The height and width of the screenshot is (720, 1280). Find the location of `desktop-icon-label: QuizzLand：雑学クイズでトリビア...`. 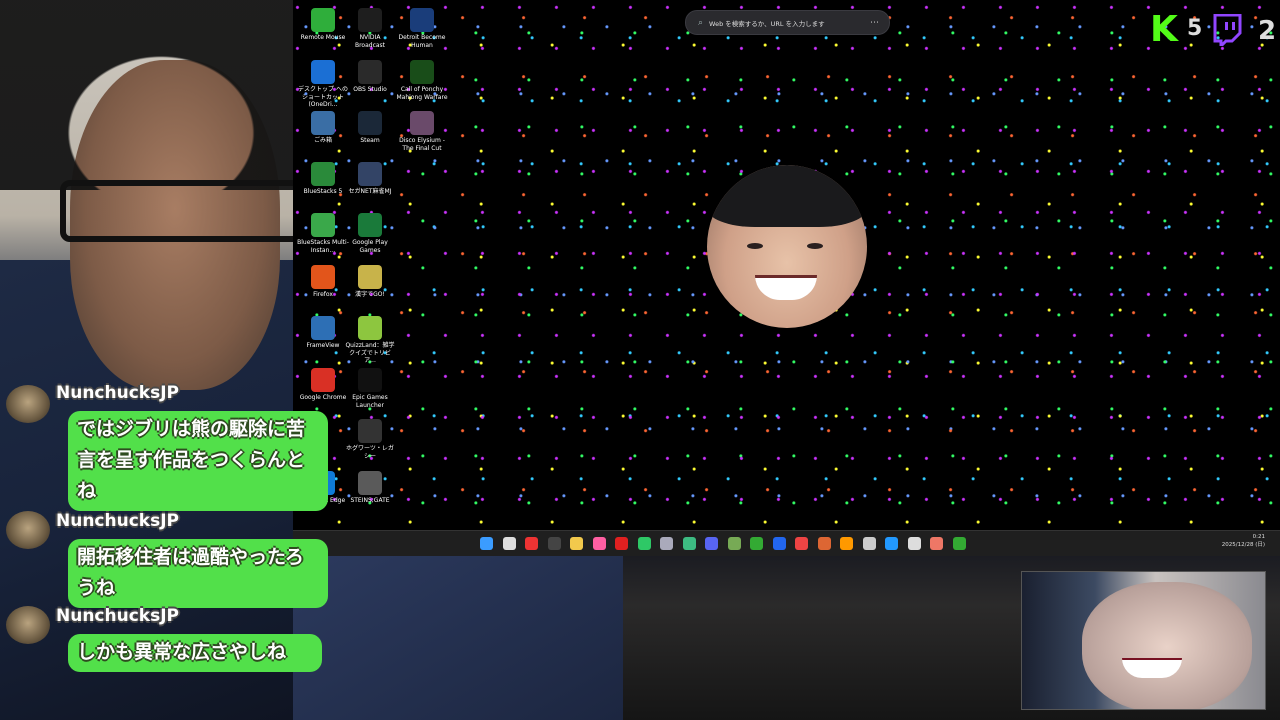

desktop-icon-label: QuizzLand：雑学クイズでトリビア... is located at coordinates (370, 353).